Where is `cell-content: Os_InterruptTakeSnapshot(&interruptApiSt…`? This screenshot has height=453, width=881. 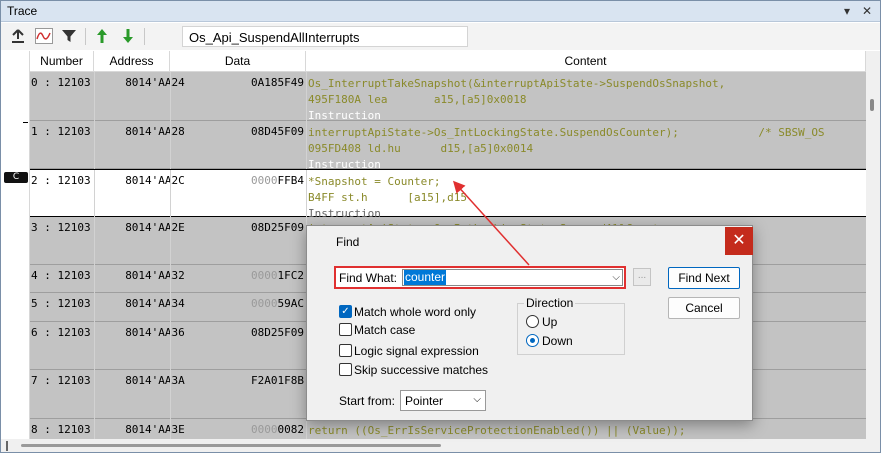
cell-content: Os_InterruptTakeSnapshot(&interruptApiSt… is located at coordinates (588, 100).